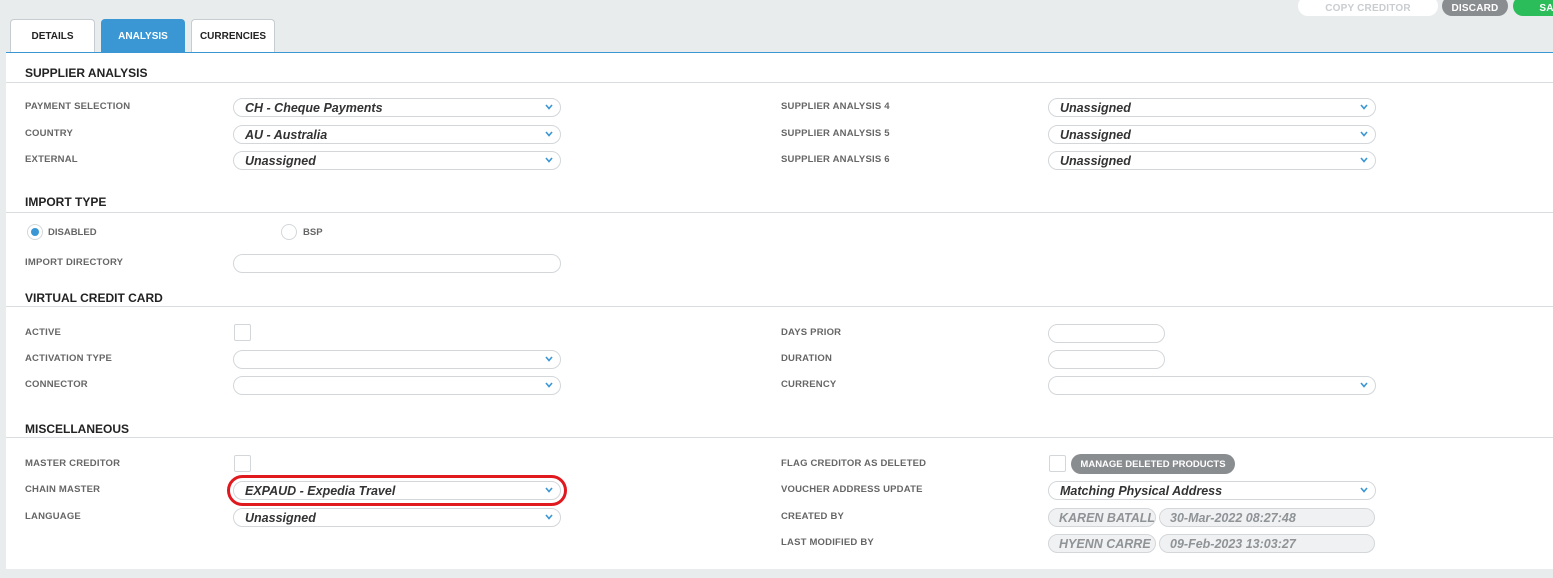 Image resolution: width=1553 pixels, height=578 pixels. Describe the element at coordinates (852, 489) in the screenshot. I see `voucher-address-label: VOUCHER ADDRESS UPDATE` at that location.